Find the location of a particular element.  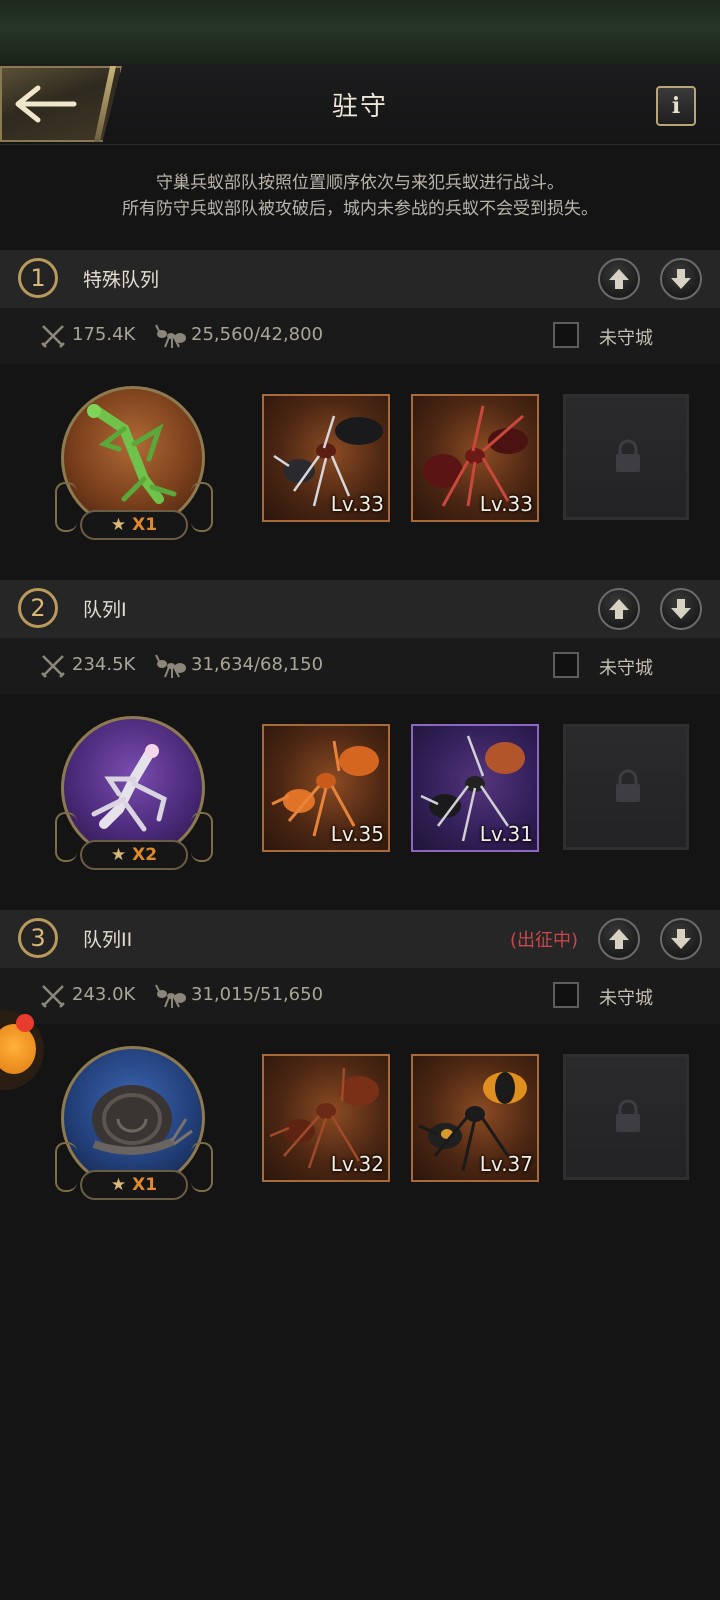

info-button: i is located at coordinates (676, 106).